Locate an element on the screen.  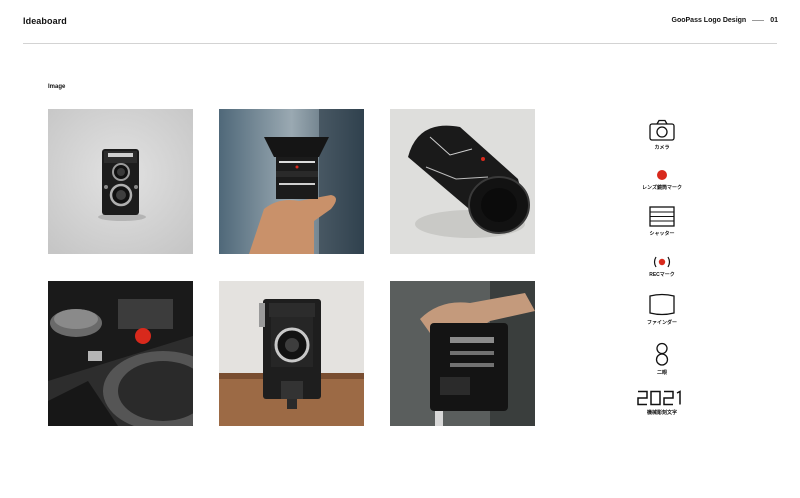
legend-item-twin-lens: 二眼 is located at coordinates (662, 359).